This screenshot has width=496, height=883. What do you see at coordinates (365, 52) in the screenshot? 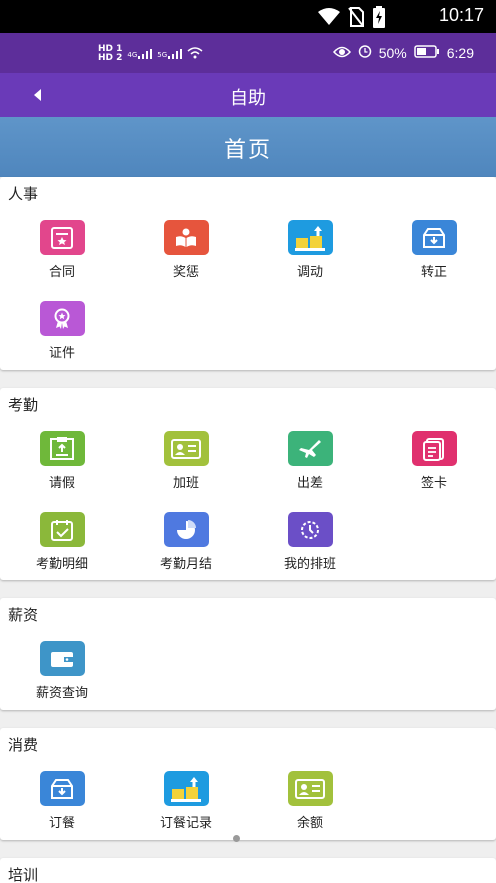
I see `alarm-icon` at bounding box center [365, 52].